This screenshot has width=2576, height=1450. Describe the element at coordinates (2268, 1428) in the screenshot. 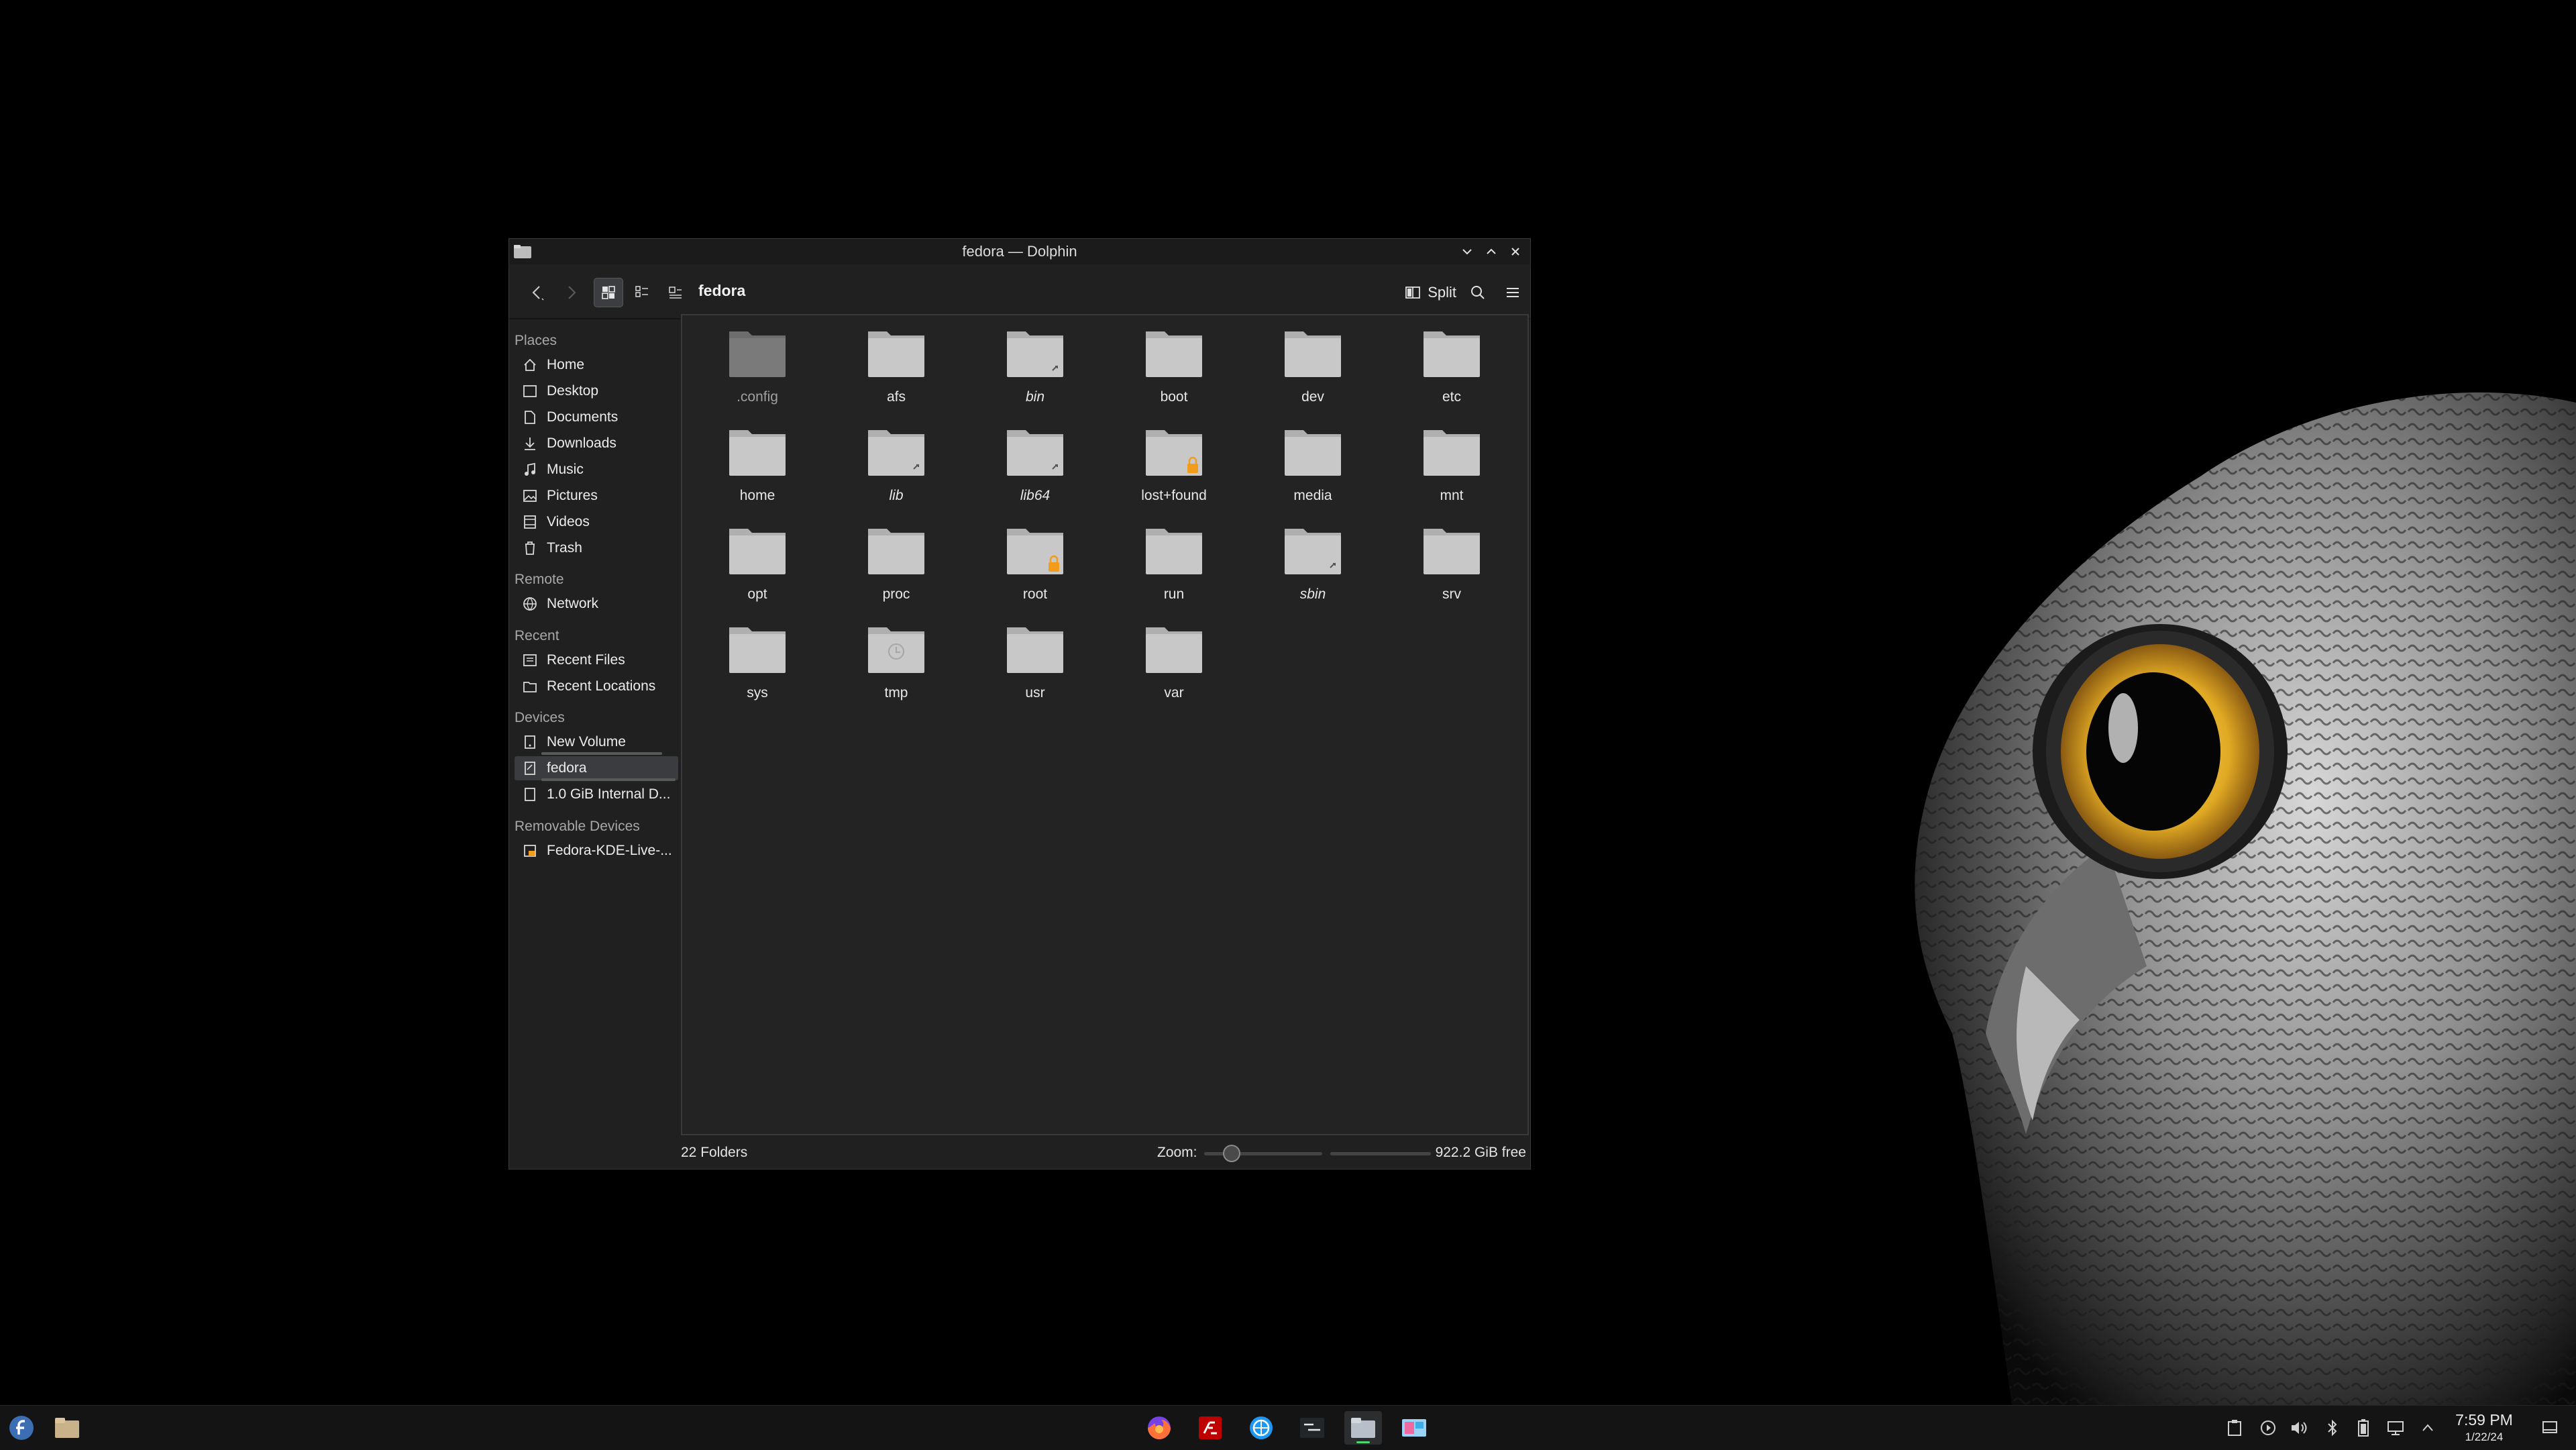

I see `media-player-tray` at that location.